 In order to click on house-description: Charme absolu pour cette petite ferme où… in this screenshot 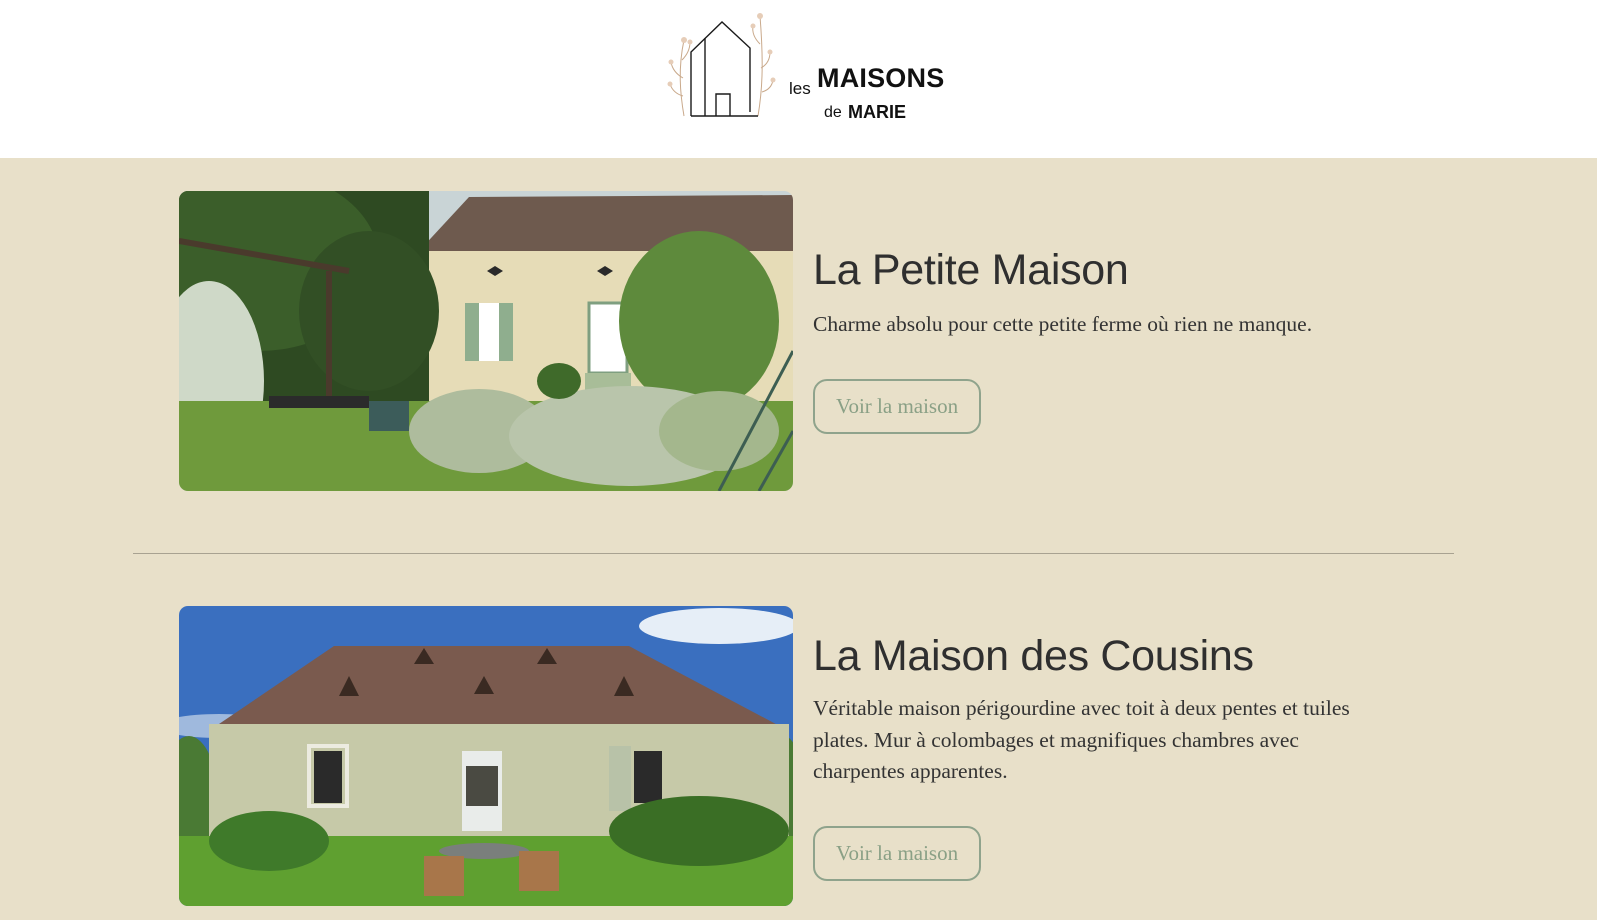, I will do `click(1063, 324)`.